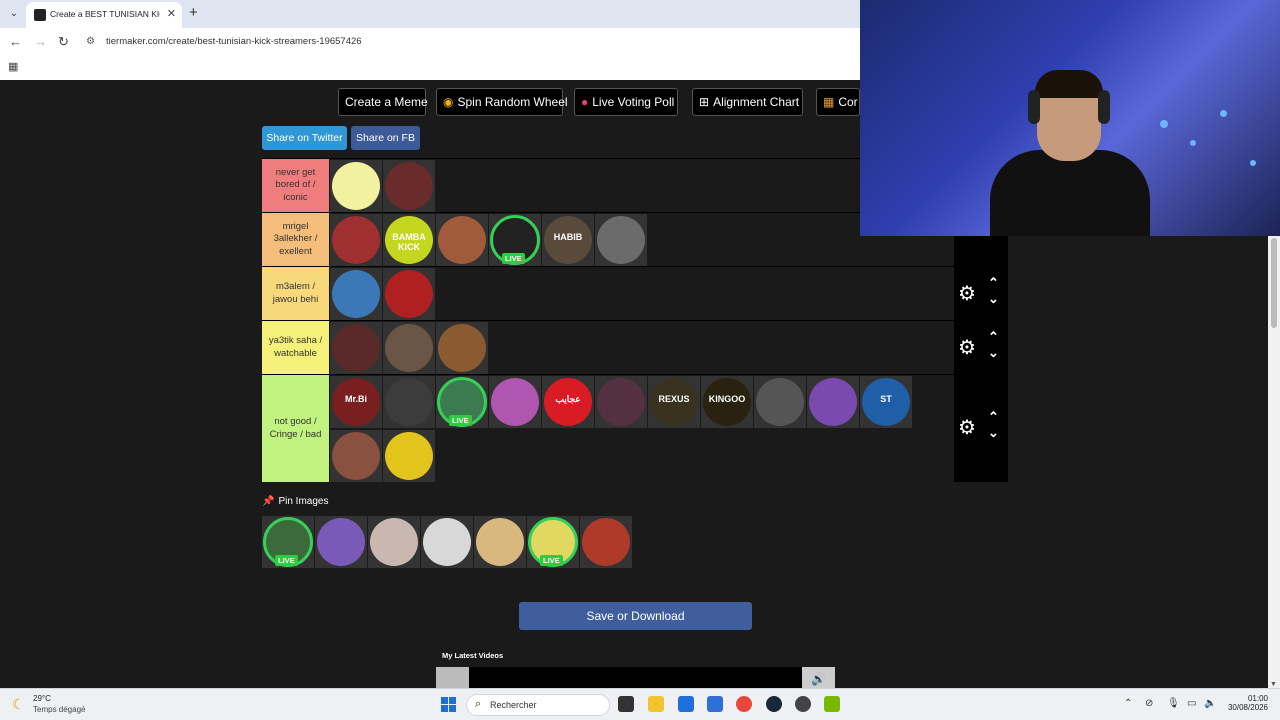  What do you see at coordinates (304, 138) in the screenshot?
I see `share-twitter-button: Share on Twitter` at bounding box center [304, 138].